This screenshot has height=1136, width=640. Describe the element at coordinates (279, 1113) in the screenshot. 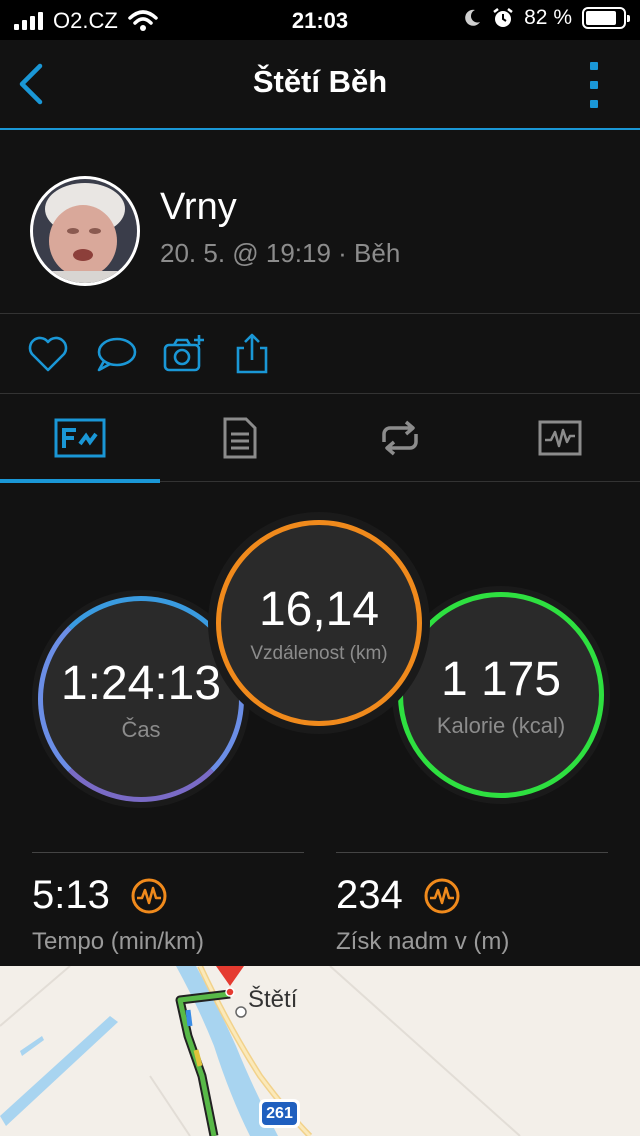

I see `road-number-label: 261` at that location.